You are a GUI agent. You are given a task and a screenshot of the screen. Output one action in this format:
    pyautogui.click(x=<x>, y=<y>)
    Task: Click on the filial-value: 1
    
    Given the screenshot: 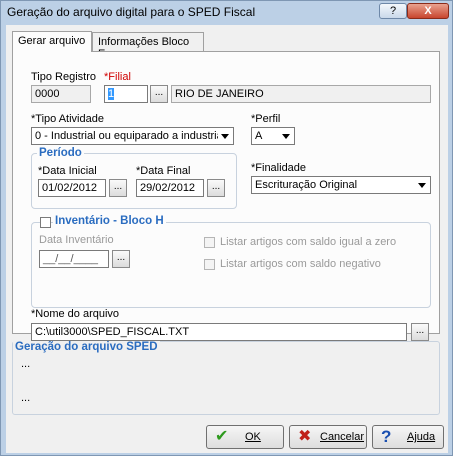 What is the action you would take?
    pyautogui.click(x=111, y=94)
    